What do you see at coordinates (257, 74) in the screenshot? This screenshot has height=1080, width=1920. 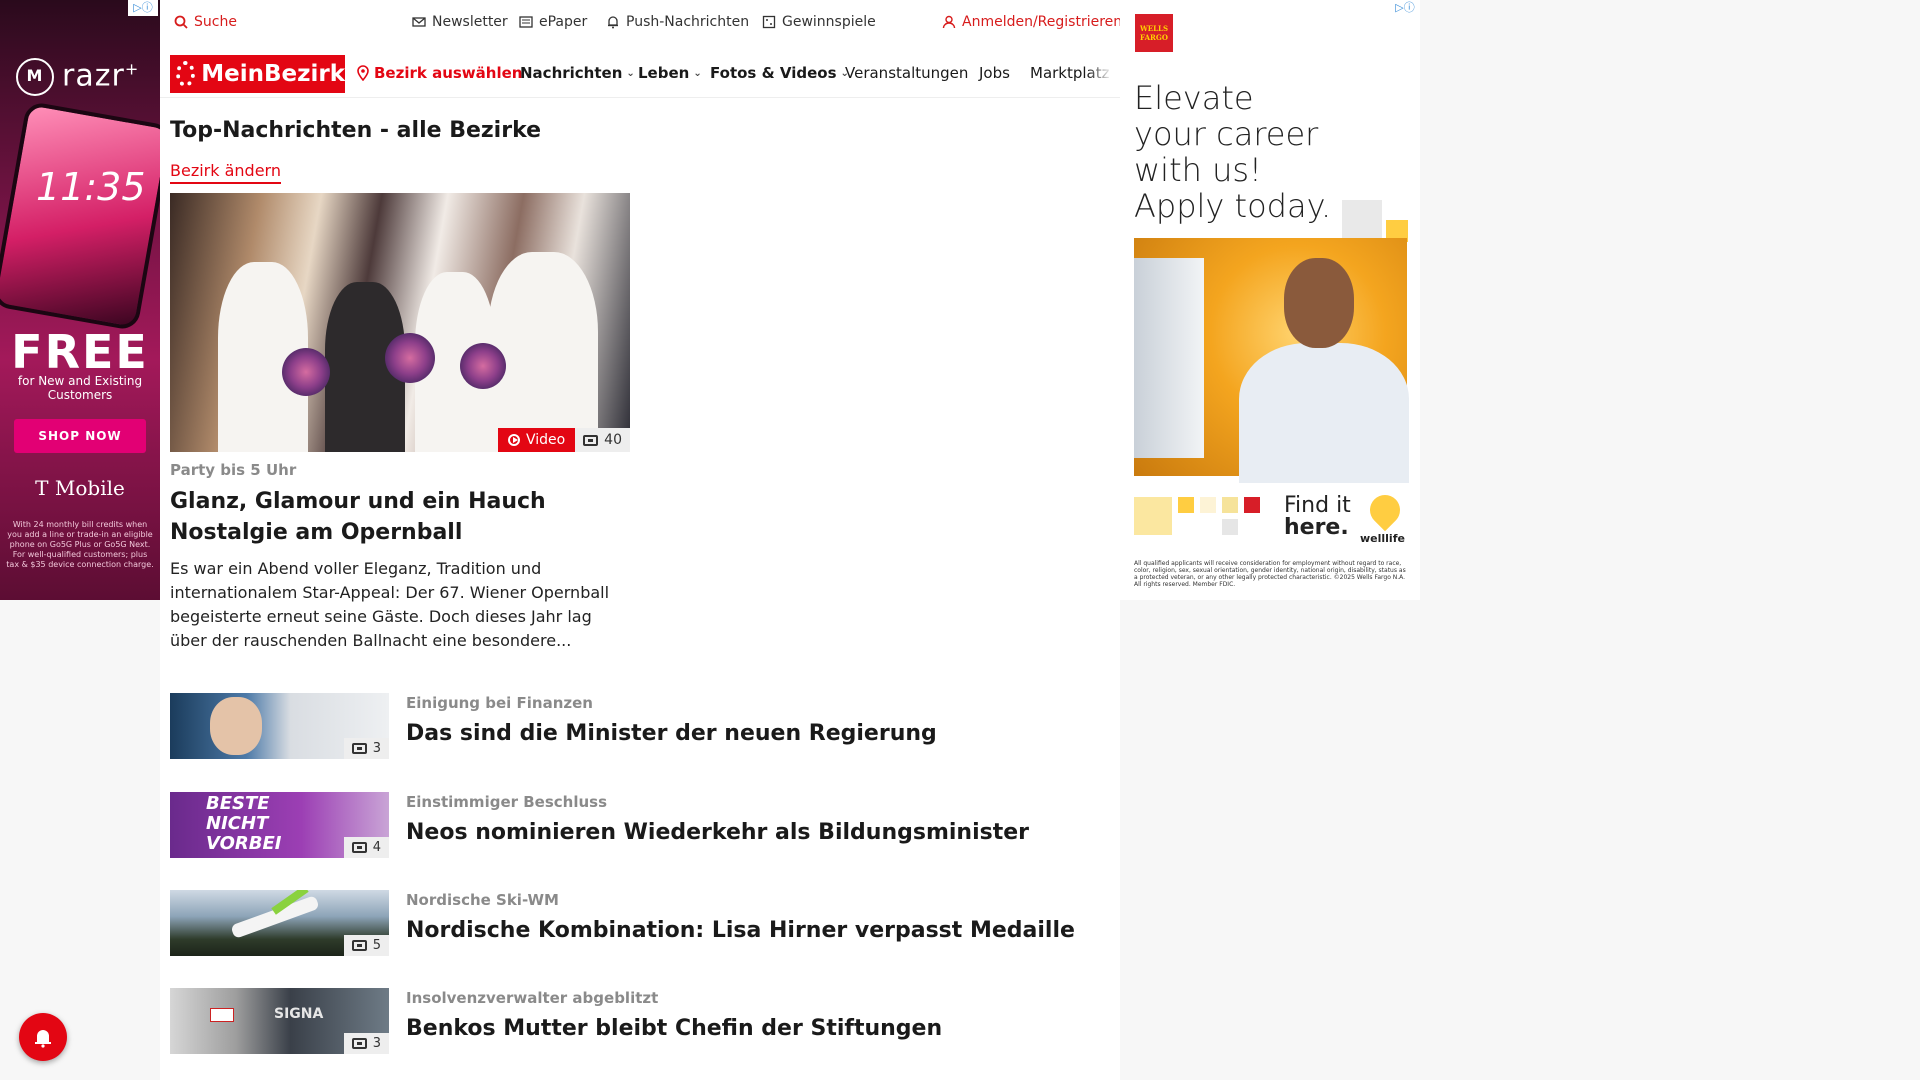 I see `meinbezirk-logo: MeinBezirk` at bounding box center [257, 74].